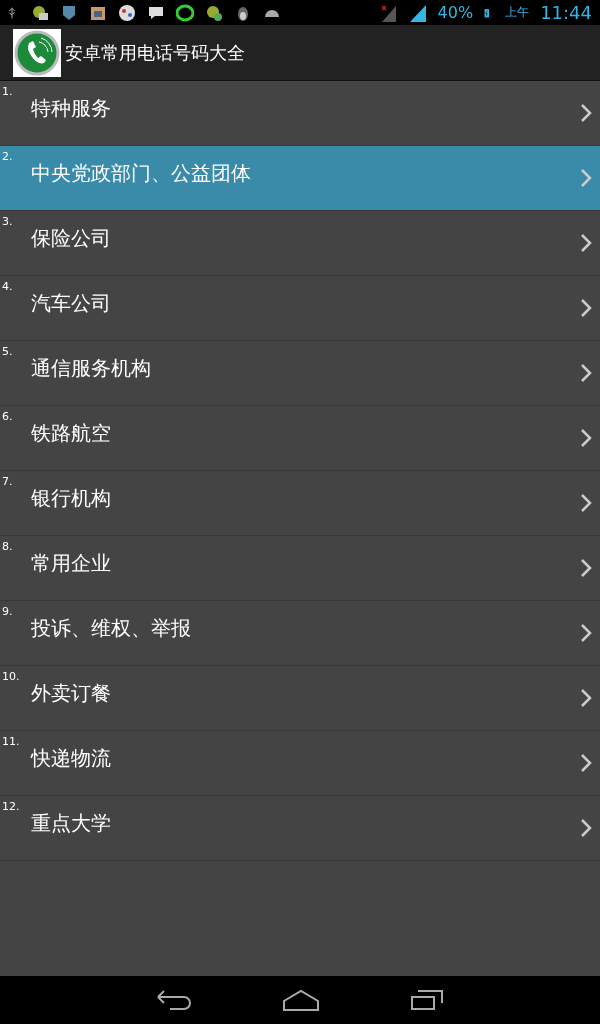 This screenshot has height=1024, width=600. Describe the element at coordinates (7, 221) in the screenshot. I see `item-number: 3.` at that location.